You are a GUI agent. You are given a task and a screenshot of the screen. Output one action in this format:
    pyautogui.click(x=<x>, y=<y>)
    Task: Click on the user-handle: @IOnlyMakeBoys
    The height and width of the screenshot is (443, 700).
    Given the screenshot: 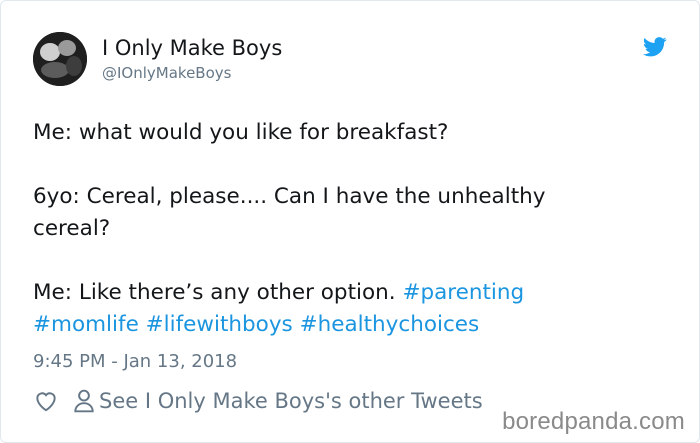 What is the action you would take?
    pyautogui.click(x=166, y=73)
    